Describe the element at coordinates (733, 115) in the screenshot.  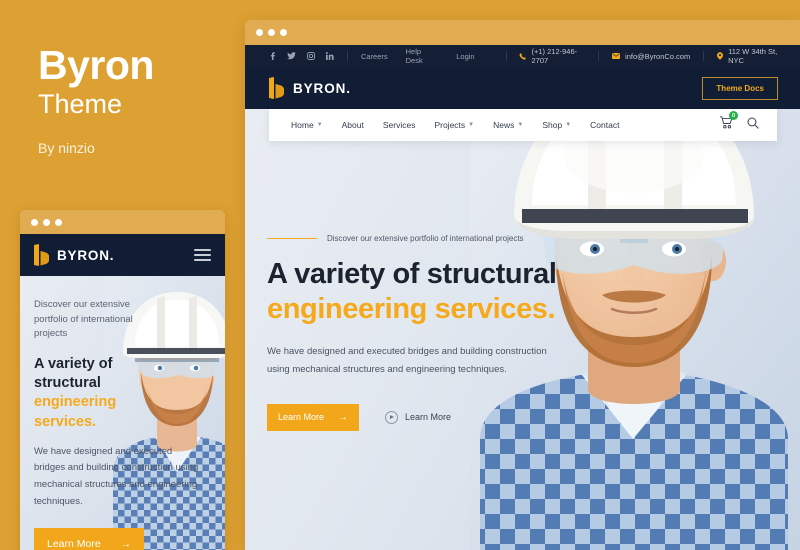
I see `cart-count-badge: 0` at that location.